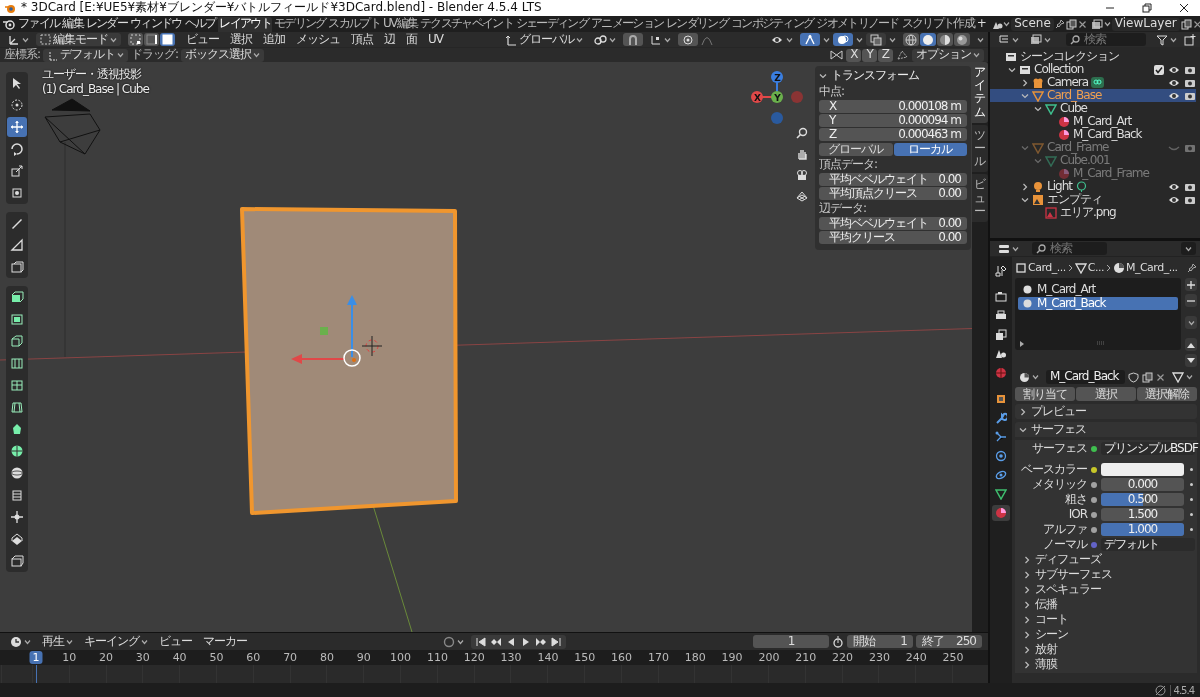 The width and height of the screenshot is (1200, 697). What do you see at coordinates (791, 641) in the screenshot?
I see `current-frame-field: 1` at bounding box center [791, 641].